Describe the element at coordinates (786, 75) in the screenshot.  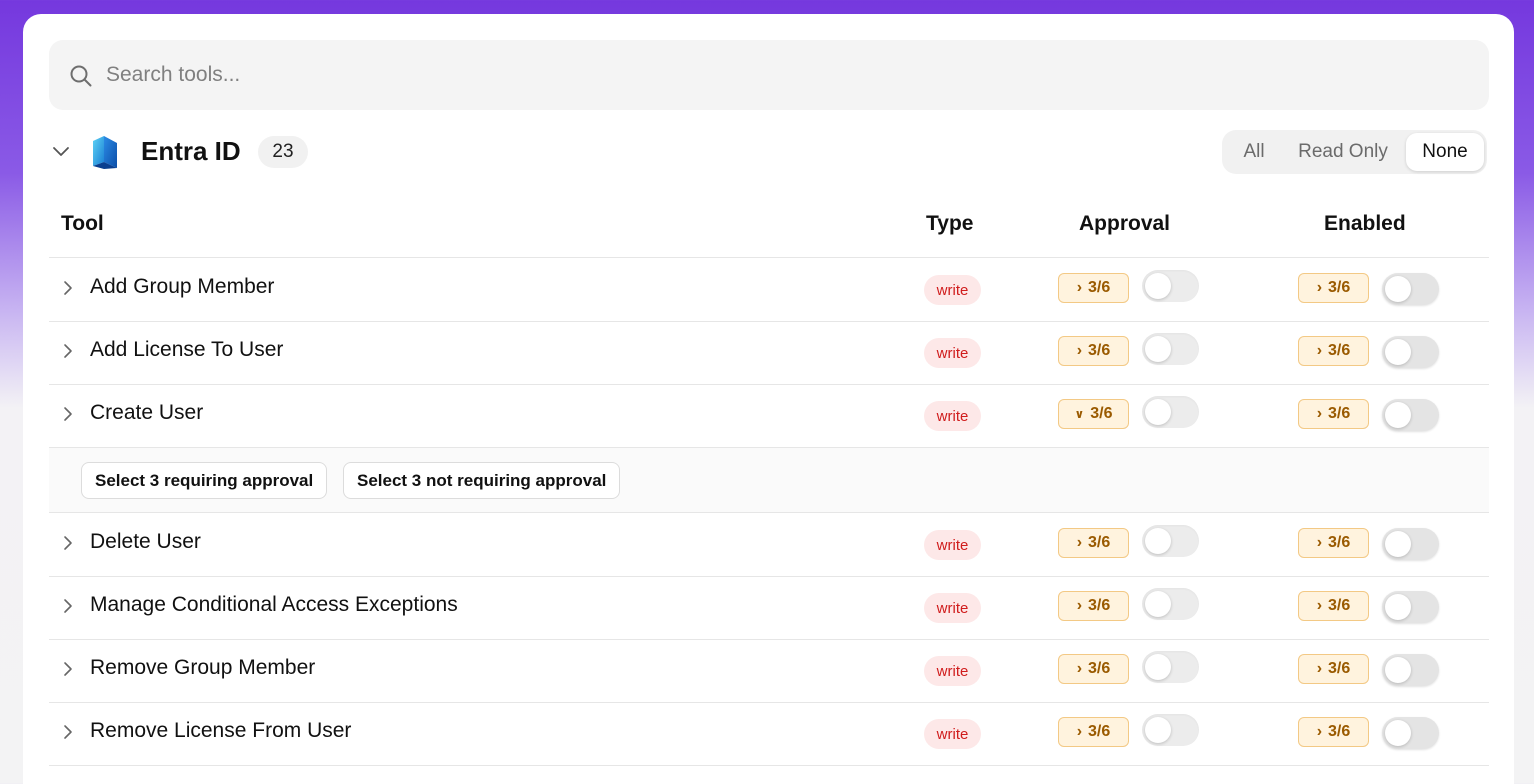
I see `search-input` at that location.